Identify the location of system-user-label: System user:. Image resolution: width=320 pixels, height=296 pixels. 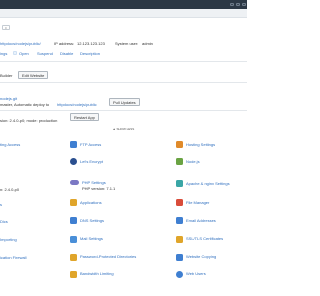
(127, 43).